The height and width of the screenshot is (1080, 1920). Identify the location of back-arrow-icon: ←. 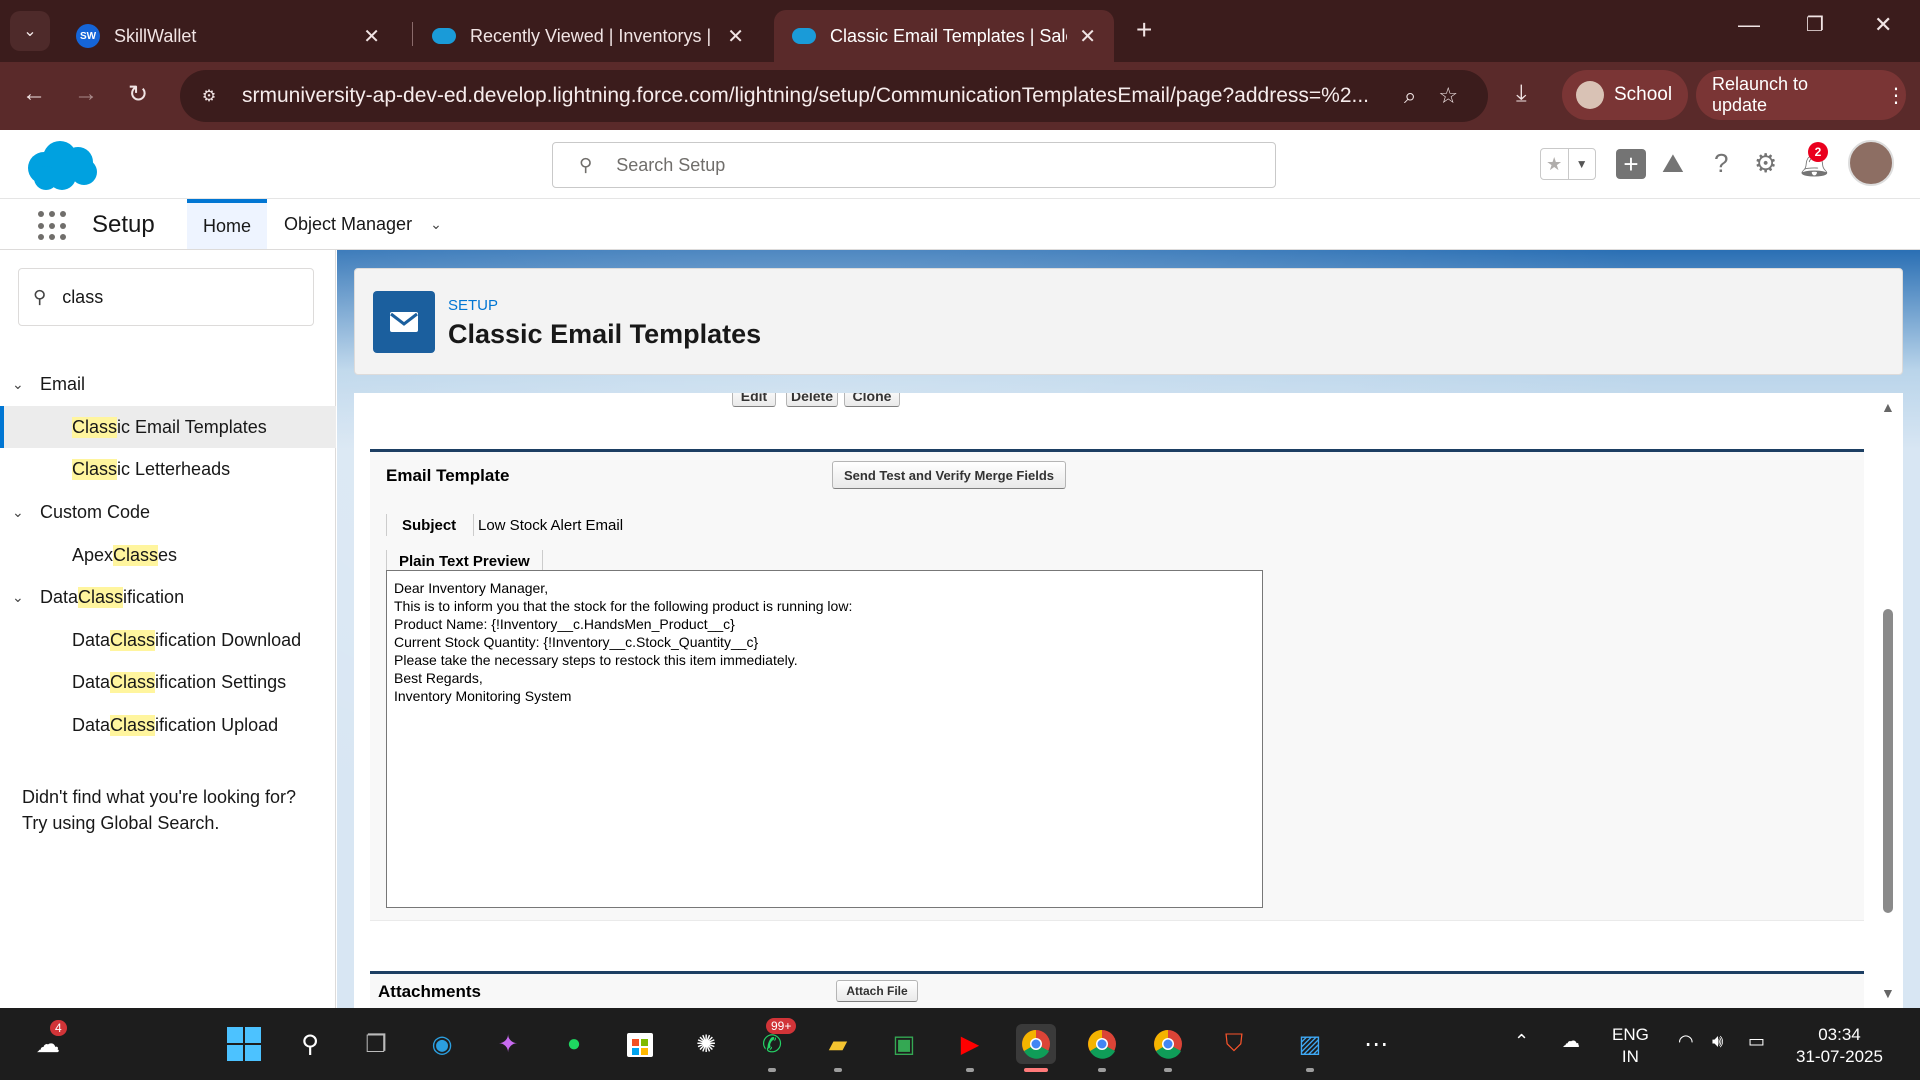
(34, 94).